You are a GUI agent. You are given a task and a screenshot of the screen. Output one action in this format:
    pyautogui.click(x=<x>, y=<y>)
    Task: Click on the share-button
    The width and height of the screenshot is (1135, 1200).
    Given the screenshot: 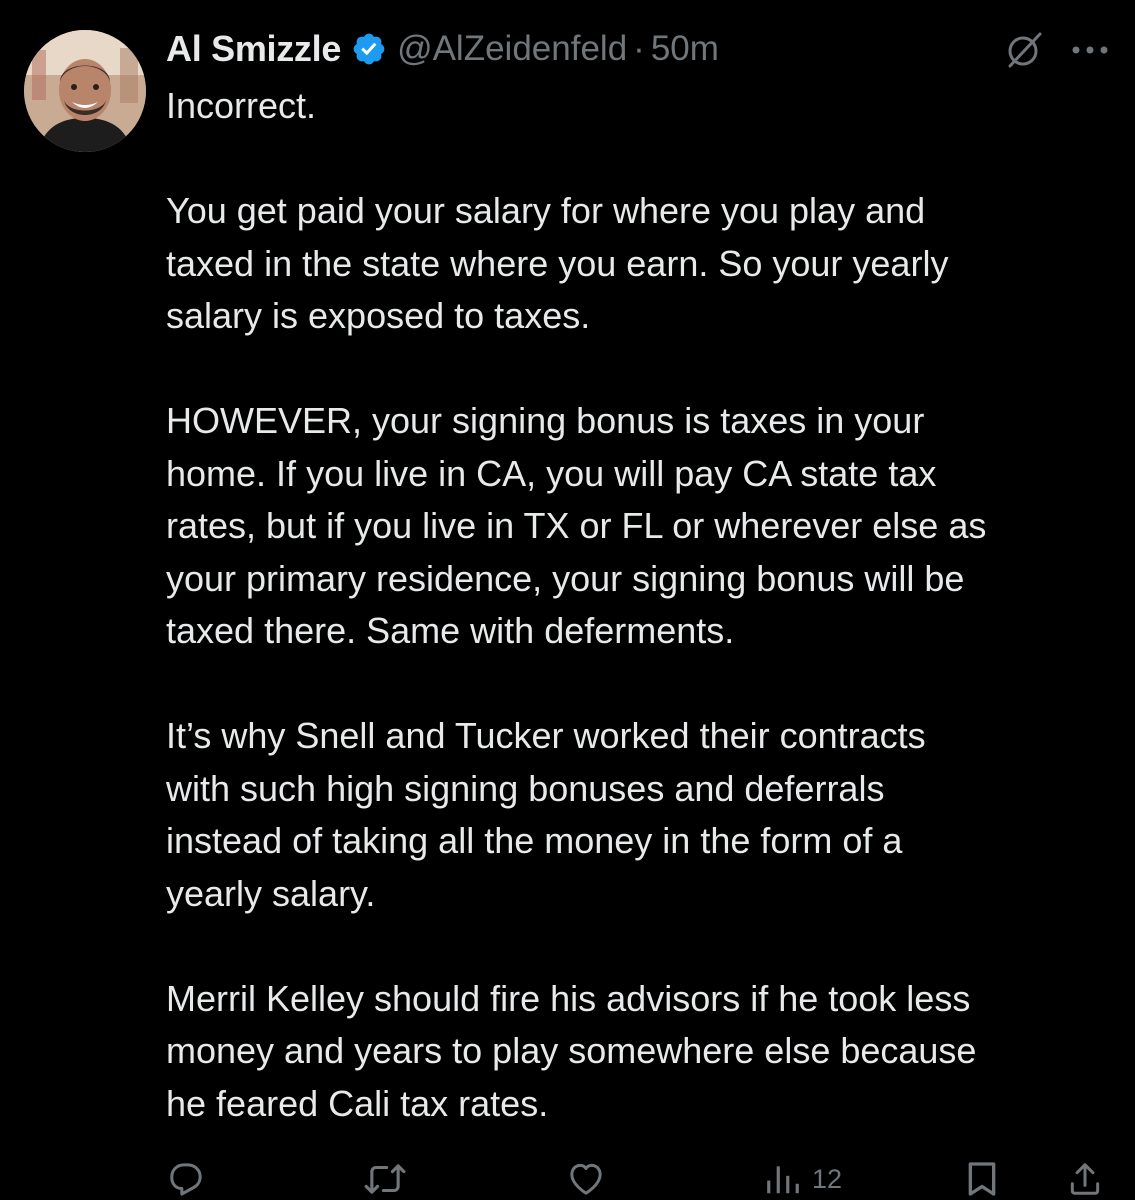 What is the action you would take?
    pyautogui.click(x=1085, y=1179)
    